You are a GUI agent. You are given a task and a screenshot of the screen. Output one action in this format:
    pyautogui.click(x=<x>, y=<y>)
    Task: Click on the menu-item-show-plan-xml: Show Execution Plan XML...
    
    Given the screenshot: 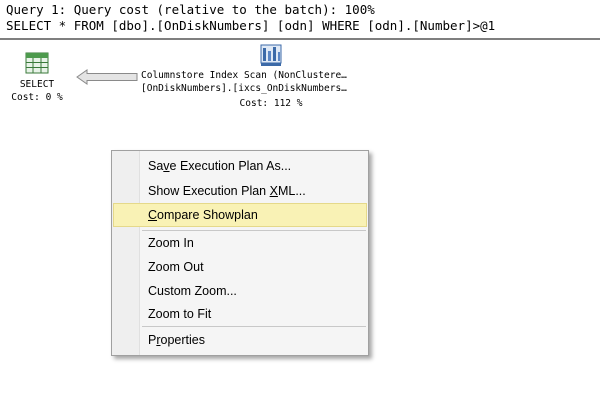 What is the action you would take?
    pyautogui.click(x=240, y=191)
    